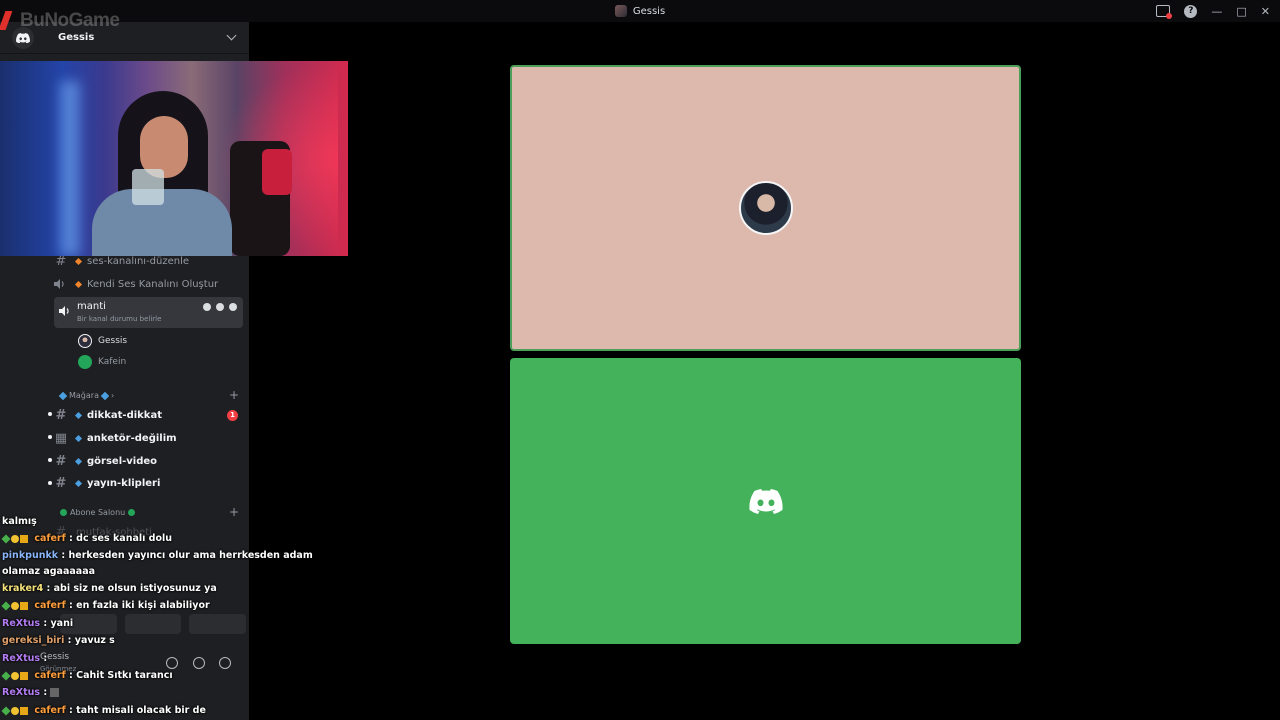 The height and width of the screenshot is (720, 1280). Describe the element at coordinates (130, 588) in the screenshot. I see `chat-text: : abi siz ne olsun istiyosunuz ya` at that location.